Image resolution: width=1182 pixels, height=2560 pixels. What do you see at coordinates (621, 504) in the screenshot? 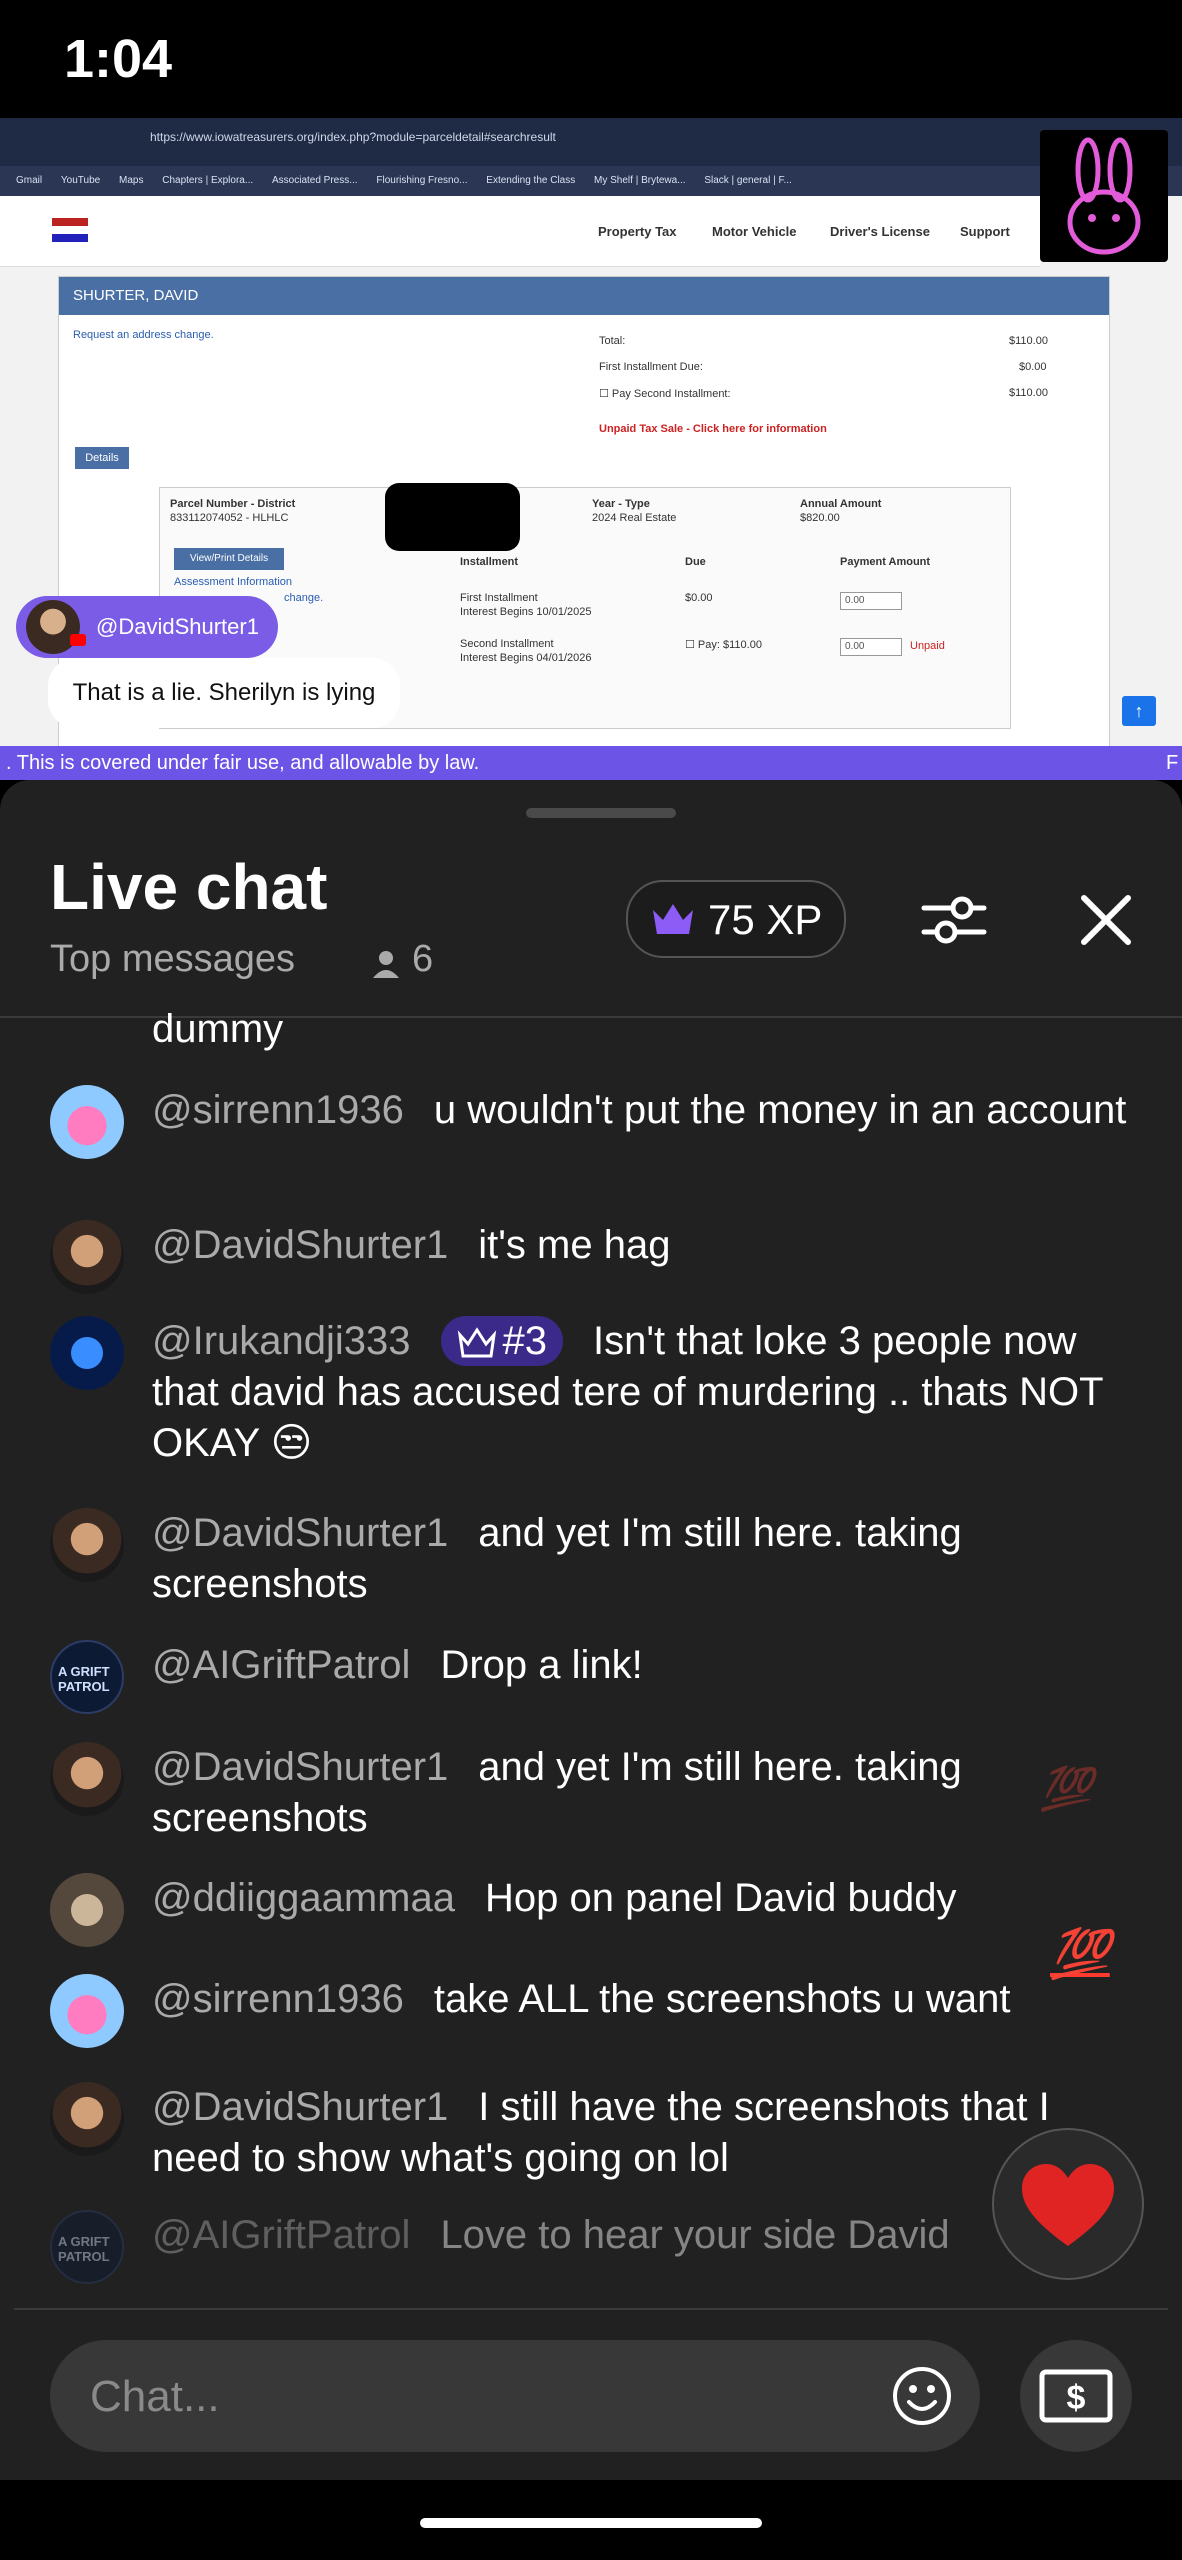
I see `year-type-header: Year - Type` at bounding box center [621, 504].